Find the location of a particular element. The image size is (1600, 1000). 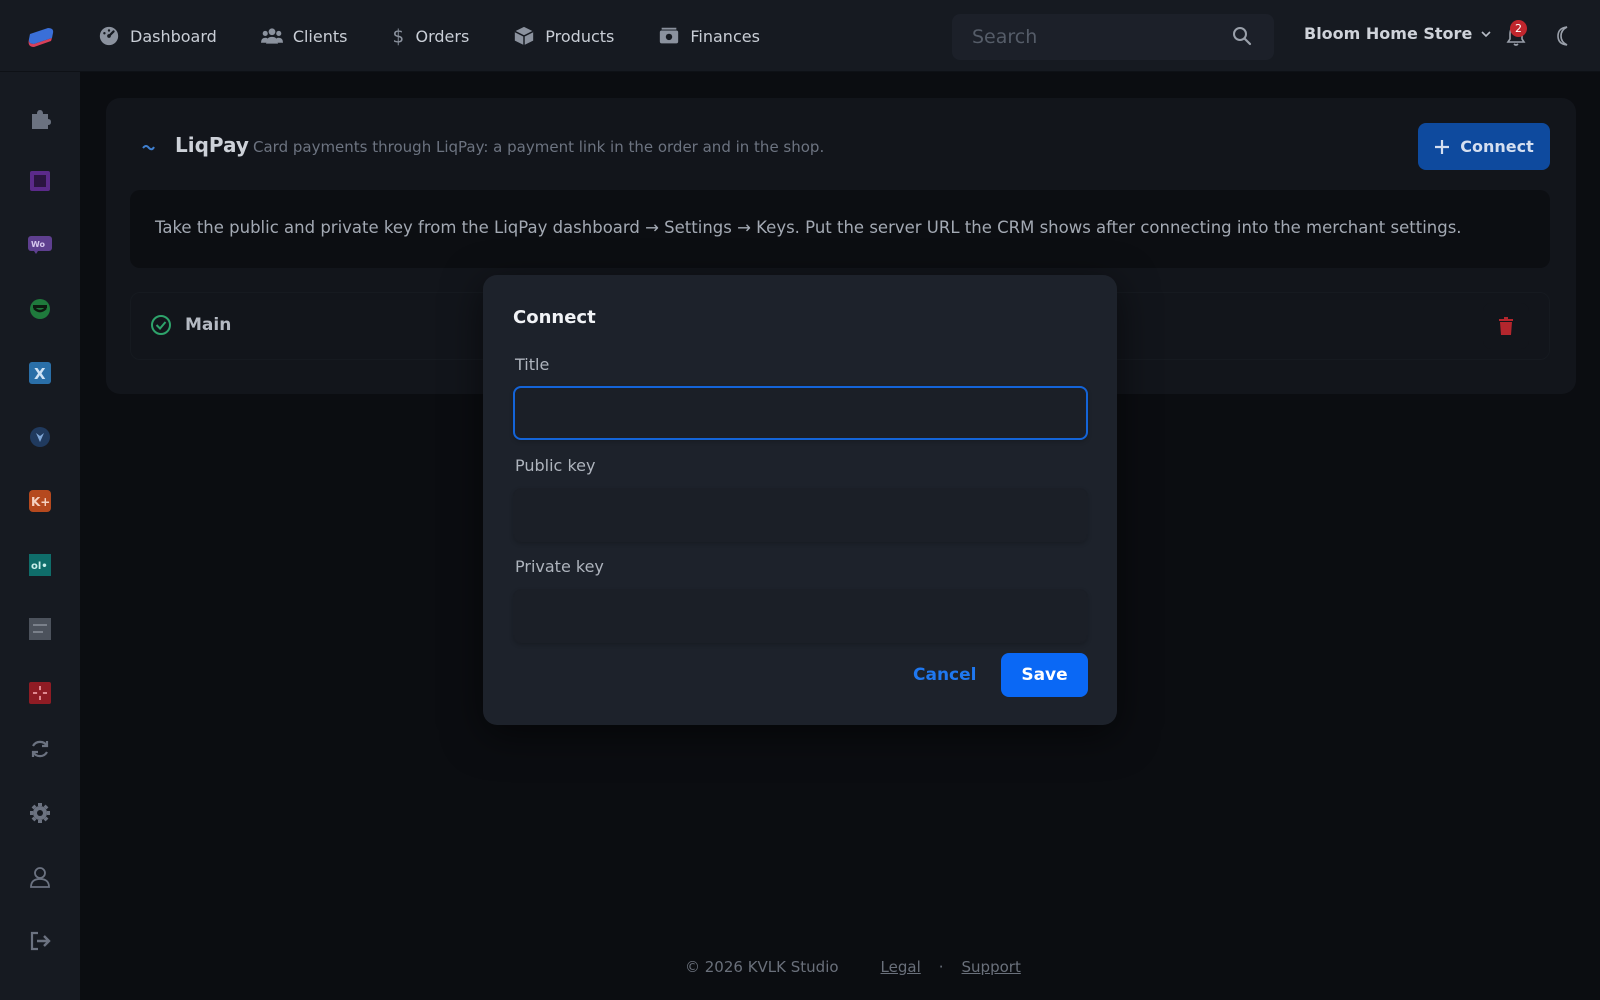

x-app-icon: X is located at coordinates (40, 373).